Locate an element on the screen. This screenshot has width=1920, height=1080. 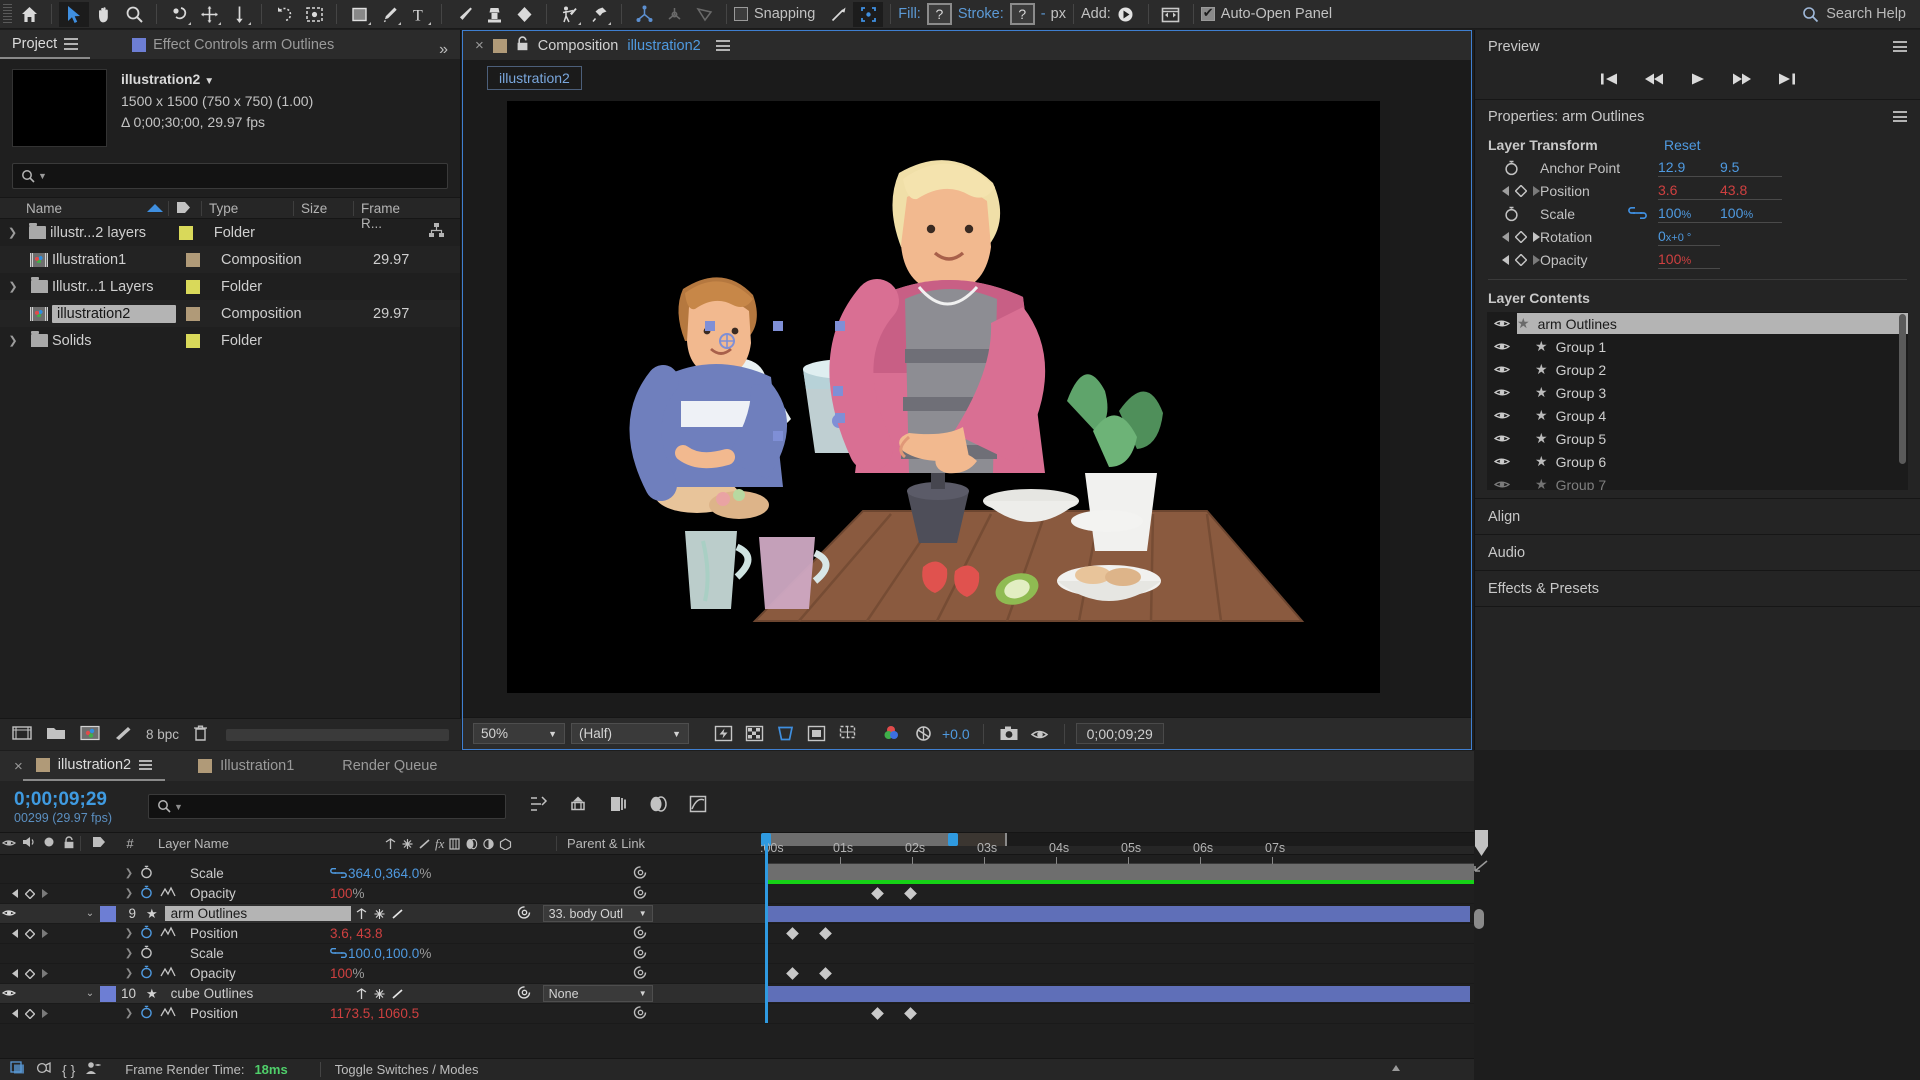
frame-blending-footer-icon is located at coordinates (44, 1069).